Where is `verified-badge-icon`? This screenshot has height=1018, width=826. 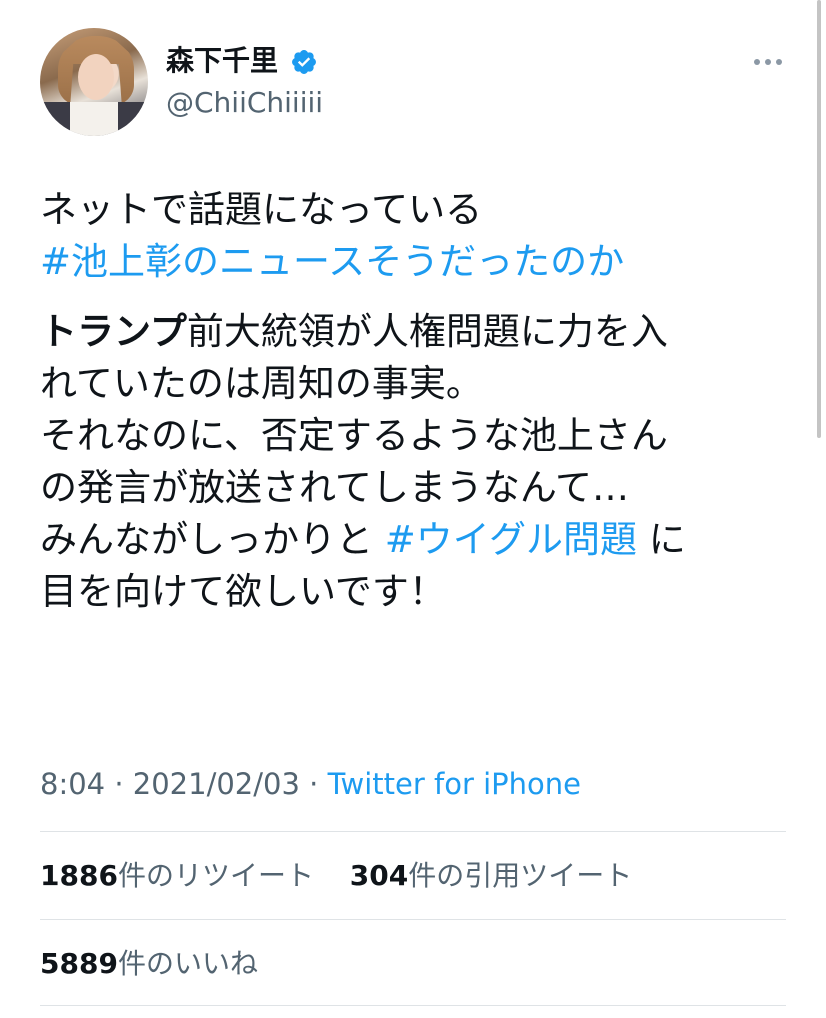
verified-badge-icon is located at coordinates (304, 62).